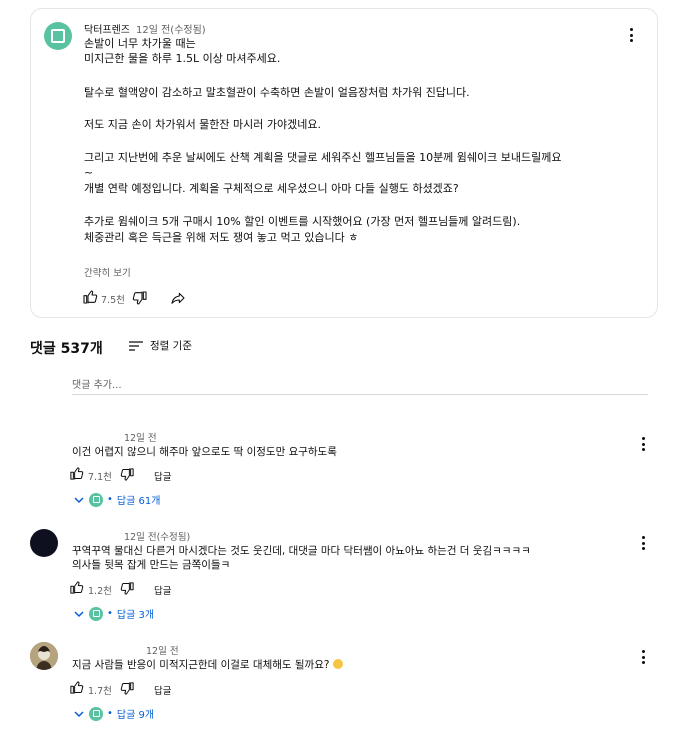  I want to click on pinned-text-line: 손발이 너무 차가울 때는, so click(140, 43).